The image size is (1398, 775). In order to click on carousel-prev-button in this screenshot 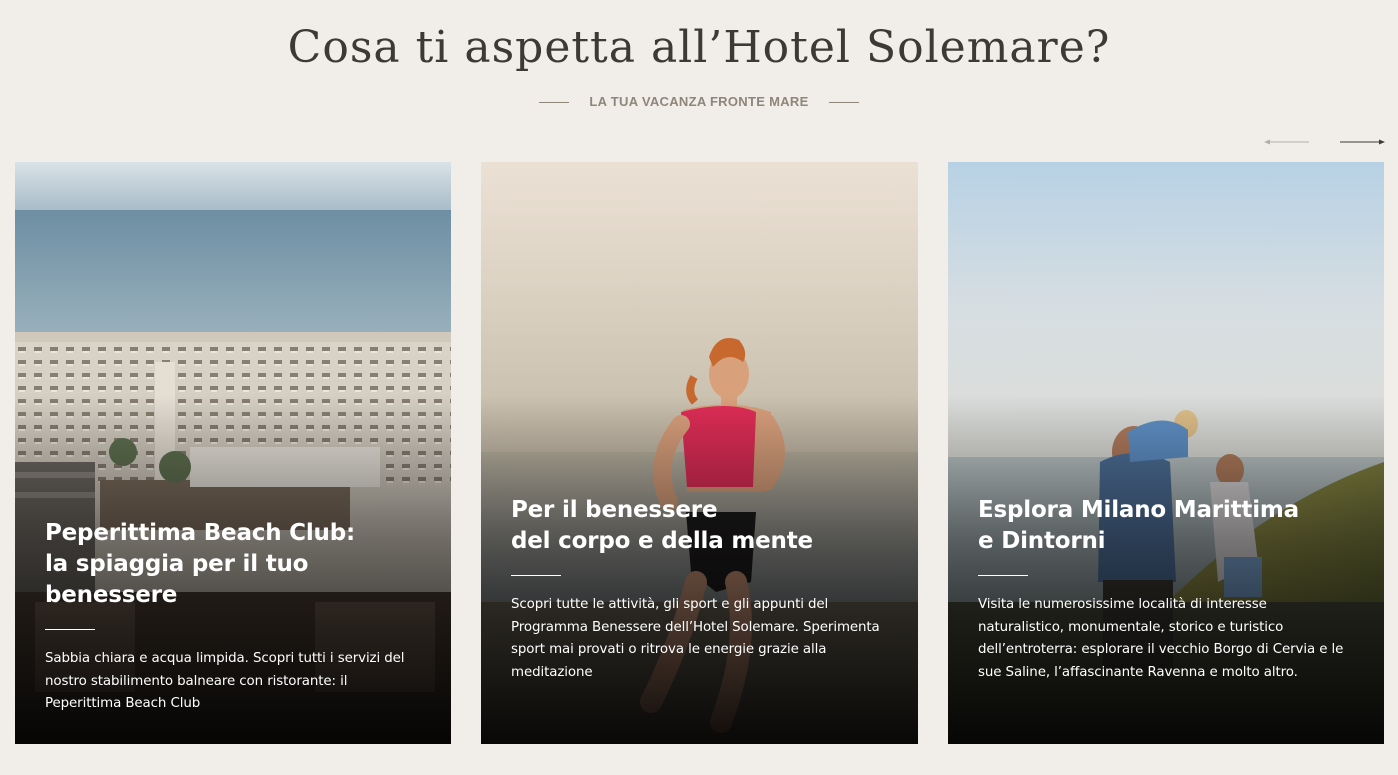, I will do `click(1287, 142)`.